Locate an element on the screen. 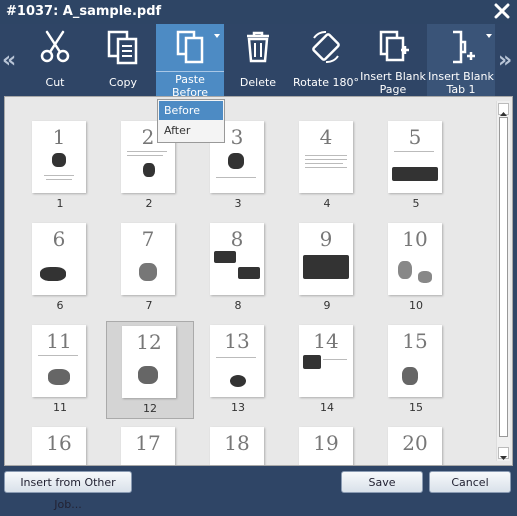 The image size is (517, 516). page-preview: 16 is located at coordinates (59, 446).